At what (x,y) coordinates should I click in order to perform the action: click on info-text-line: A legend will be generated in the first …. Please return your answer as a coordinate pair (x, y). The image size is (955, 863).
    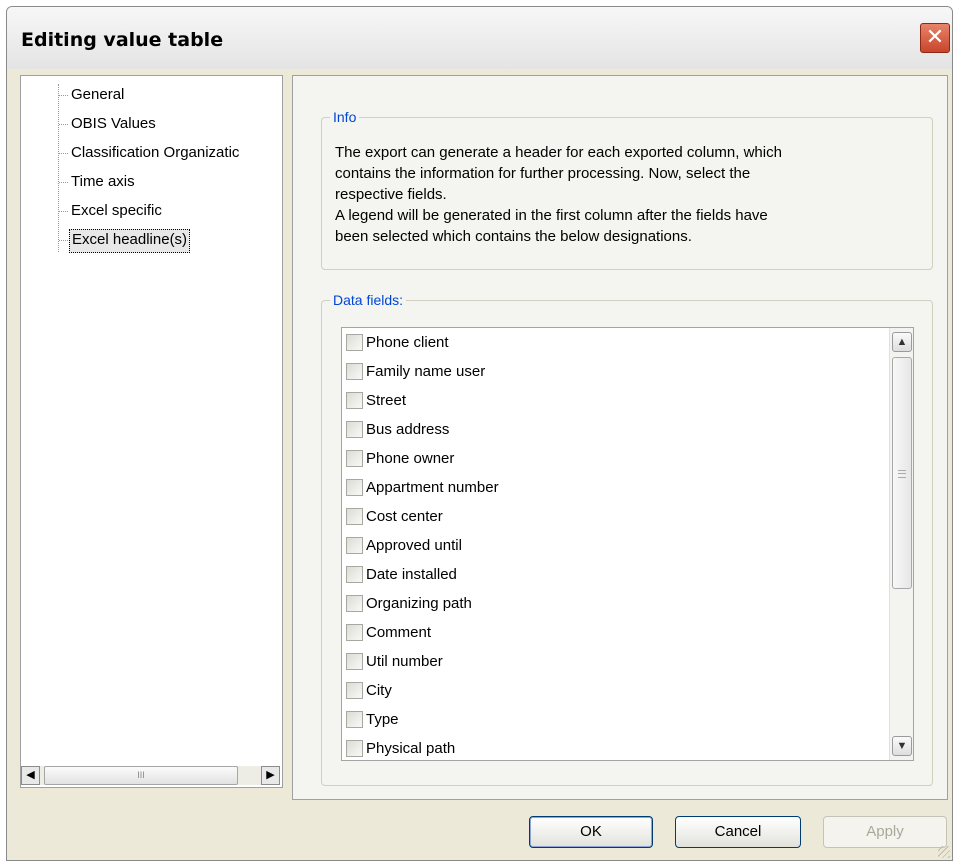
    Looking at the image, I should click on (551, 215).